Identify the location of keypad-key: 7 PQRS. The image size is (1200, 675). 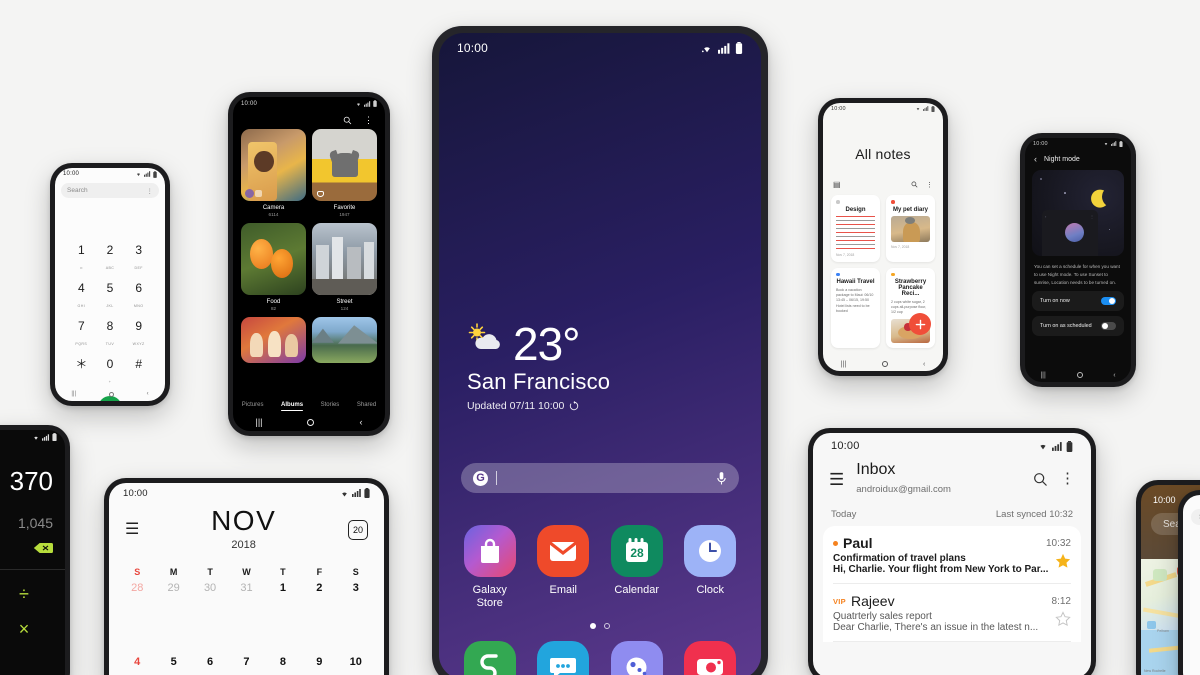
(81, 335).